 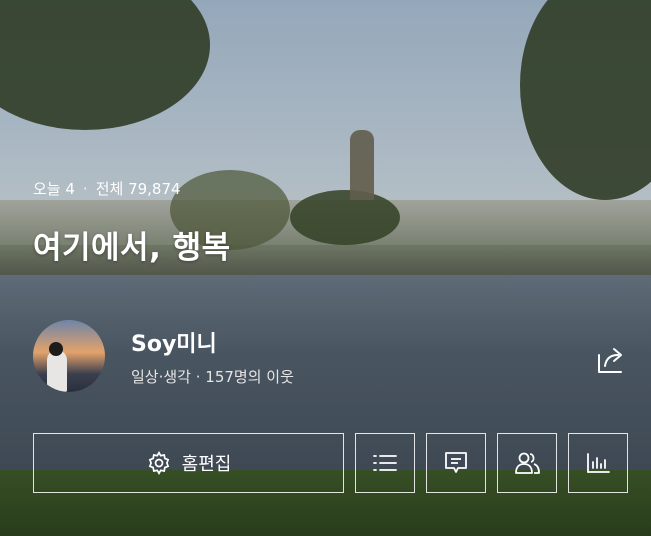 I want to click on comments-button, so click(x=456, y=463).